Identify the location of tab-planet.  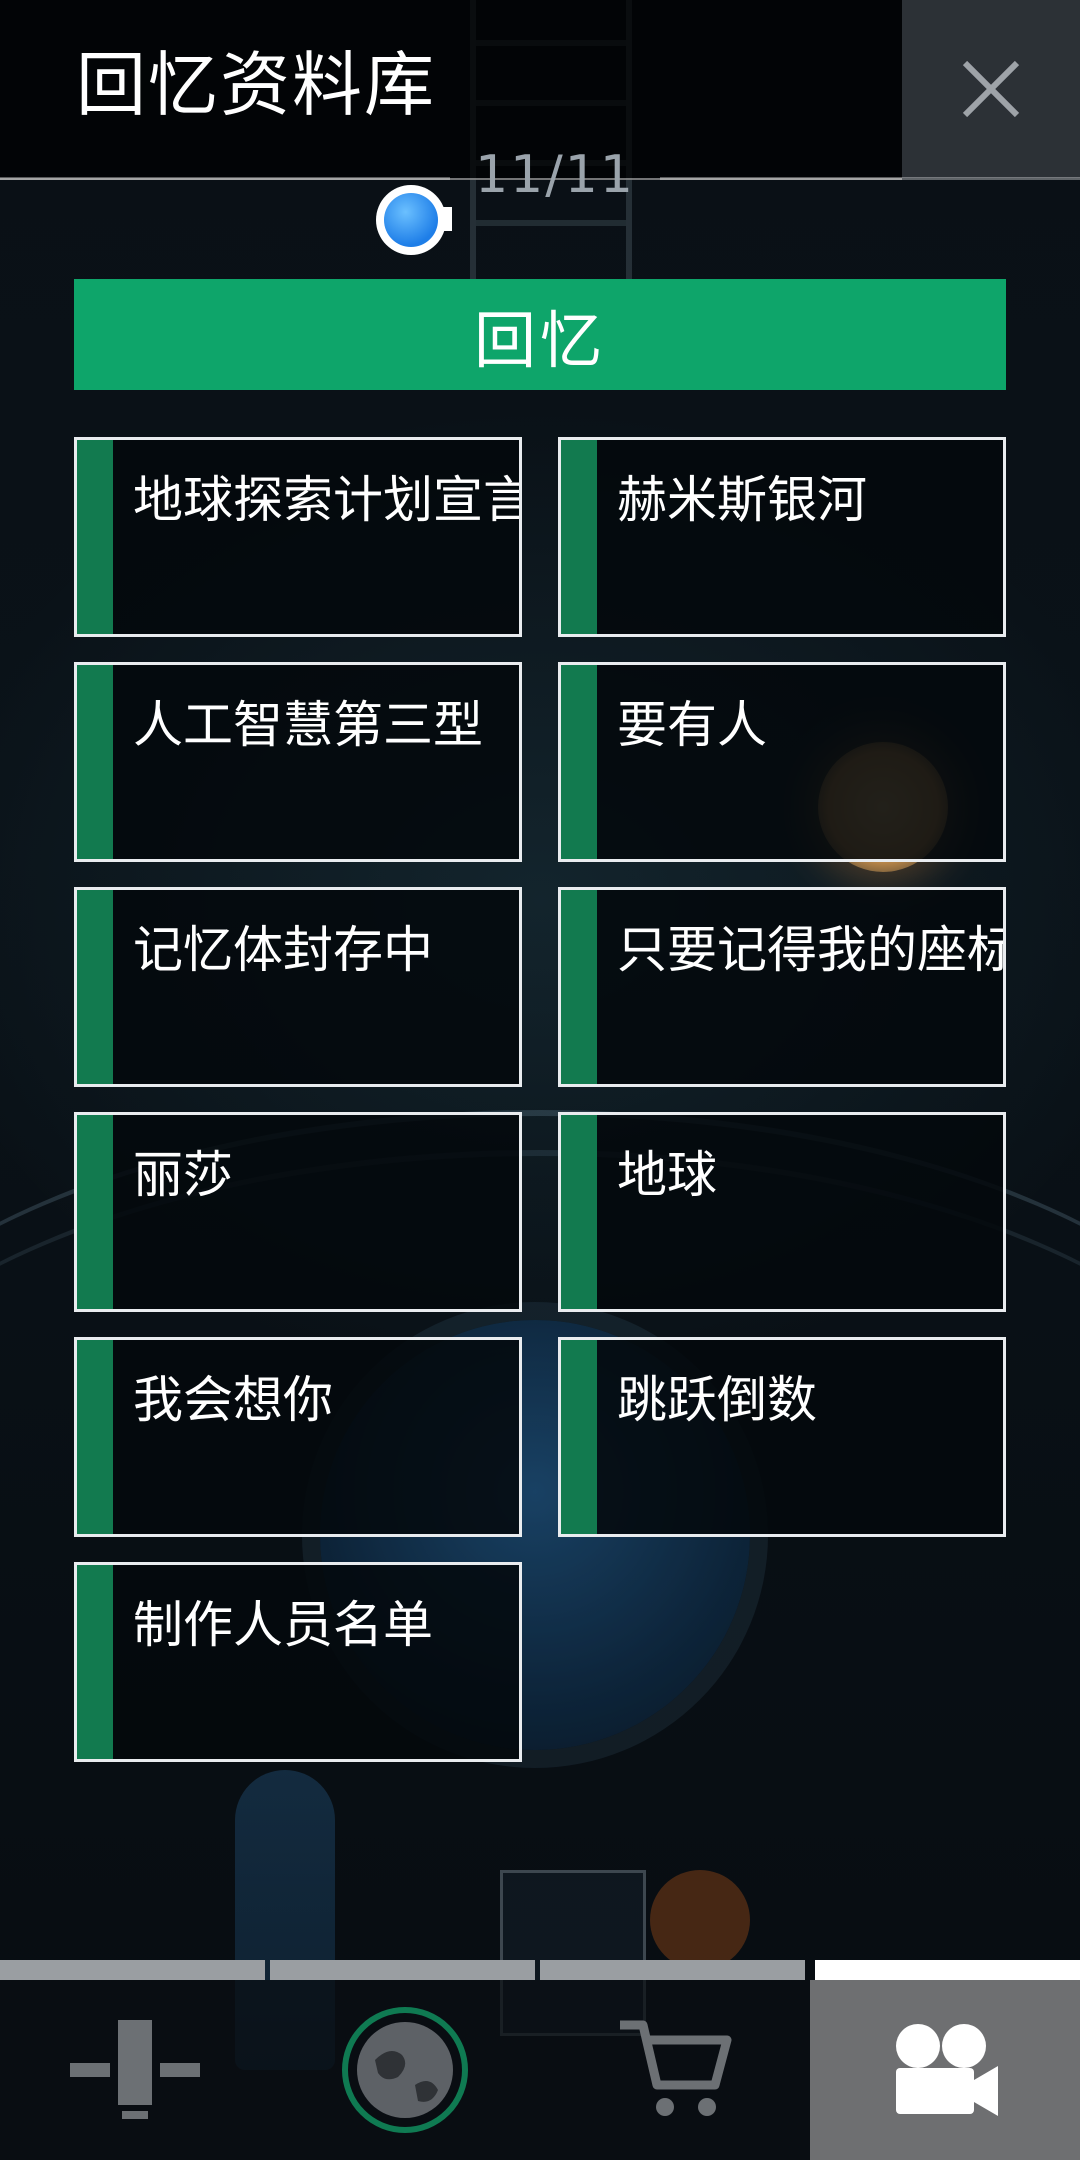
(405, 2070).